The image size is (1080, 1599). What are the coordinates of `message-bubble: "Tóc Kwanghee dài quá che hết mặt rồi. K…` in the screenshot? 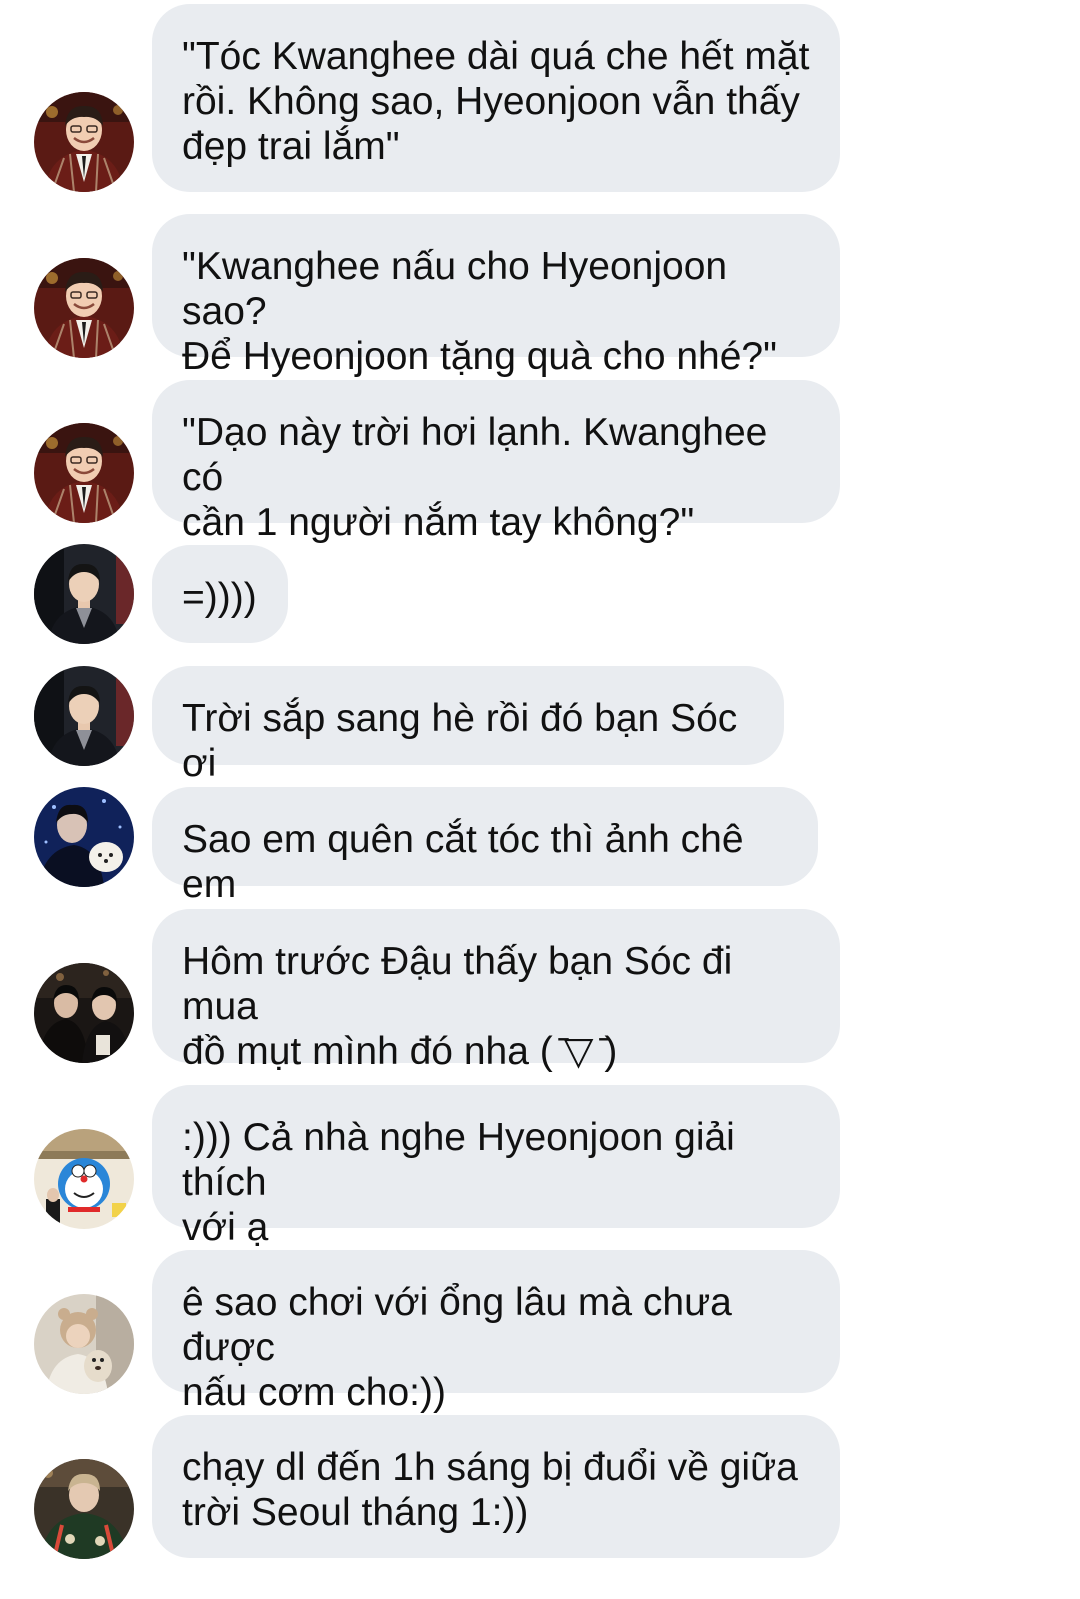 It's located at (496, 98).